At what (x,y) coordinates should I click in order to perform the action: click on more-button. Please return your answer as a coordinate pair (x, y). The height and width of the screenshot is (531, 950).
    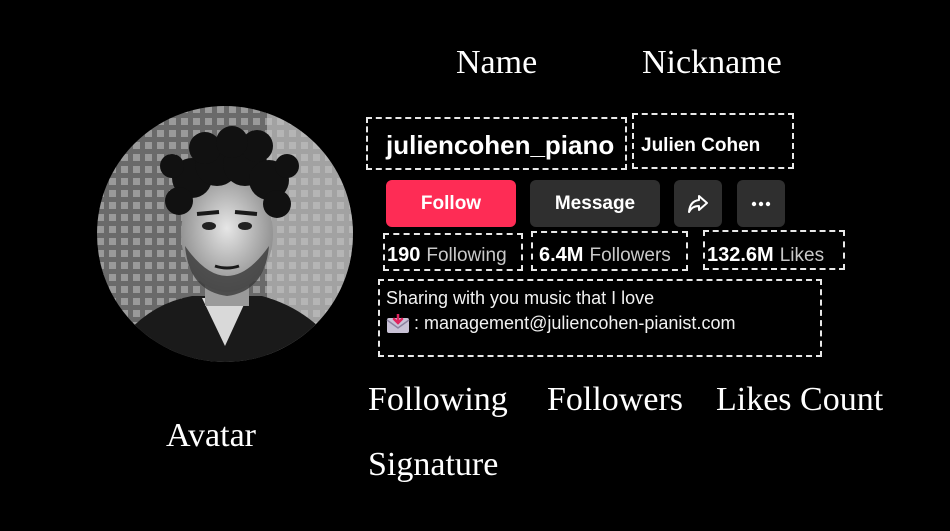
    Looking at the image, I should click on (761, 203).